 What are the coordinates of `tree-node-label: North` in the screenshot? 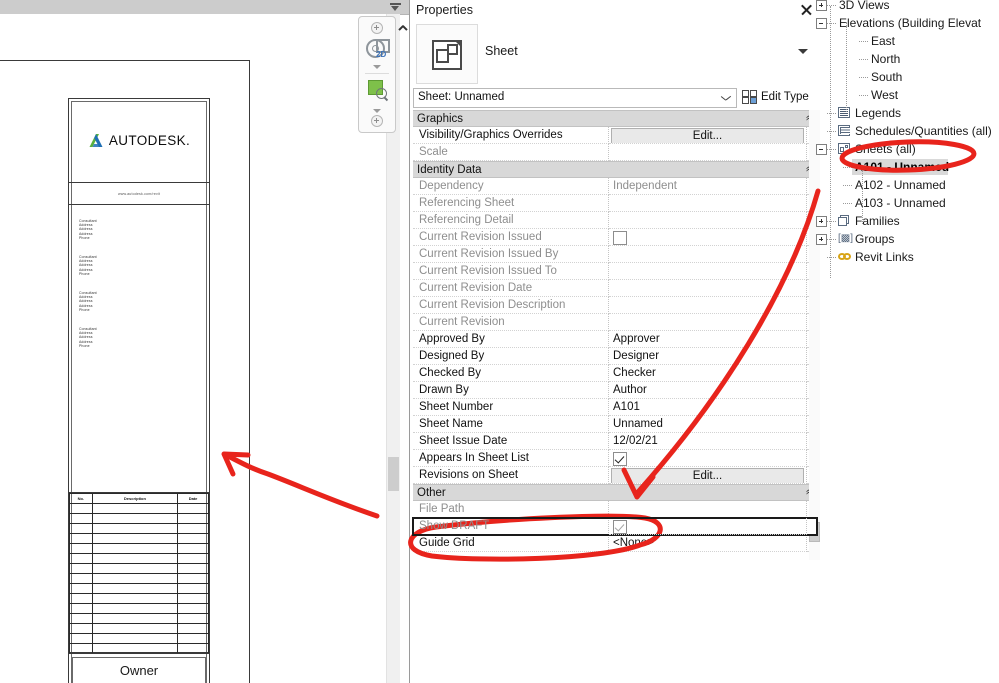 It's located at (886, 59).